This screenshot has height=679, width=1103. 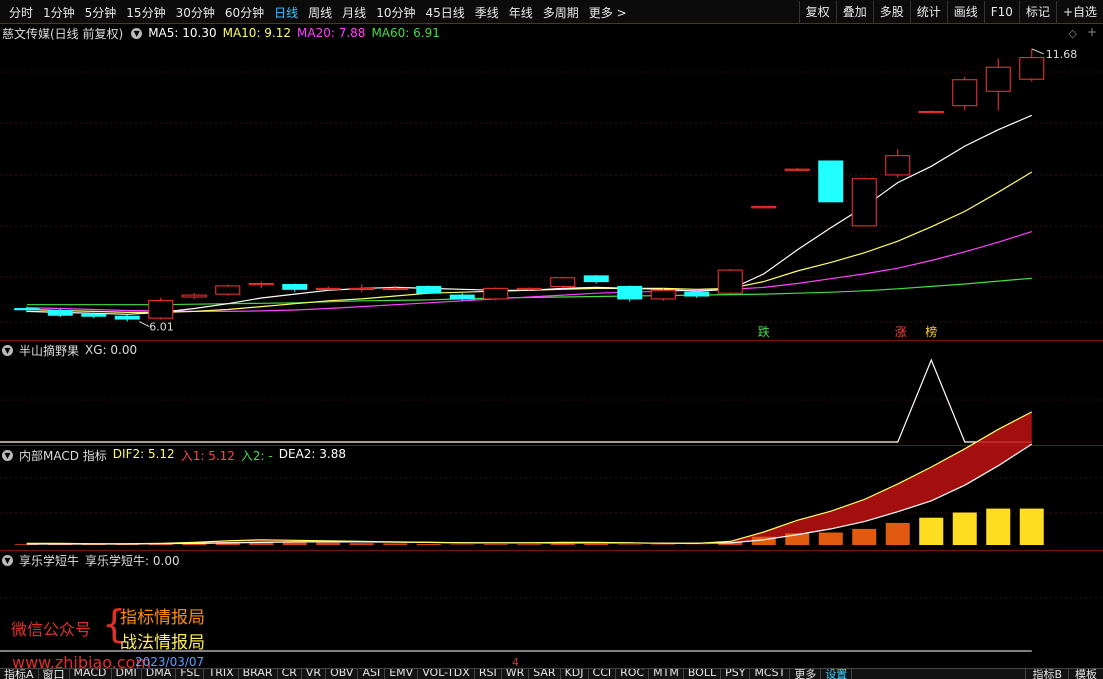 What do you see at coordinates (891, 12) in the screenshot?
I see `tool-button-2: 多股` at bounding box center [891, 12].